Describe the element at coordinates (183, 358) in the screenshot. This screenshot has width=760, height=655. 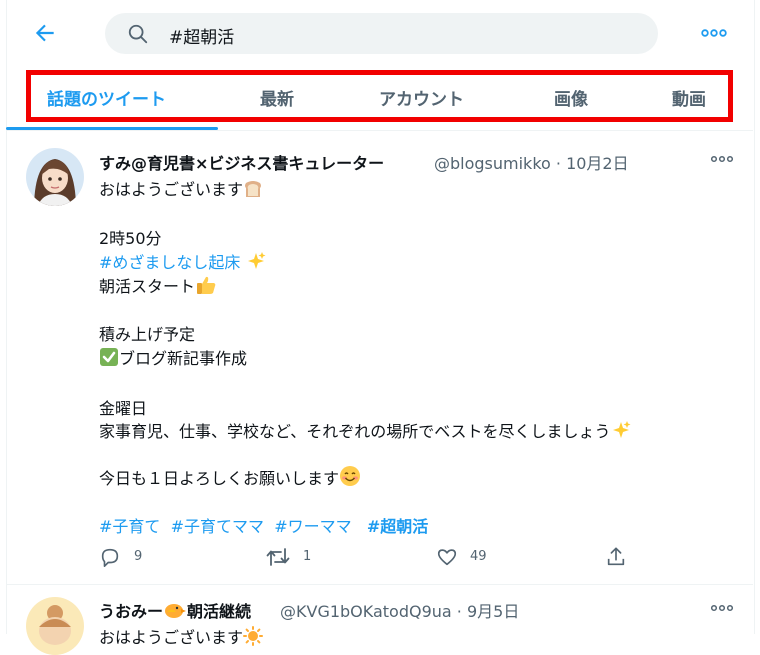
I see `tweet-text: ブログ新記事作成` at that location.